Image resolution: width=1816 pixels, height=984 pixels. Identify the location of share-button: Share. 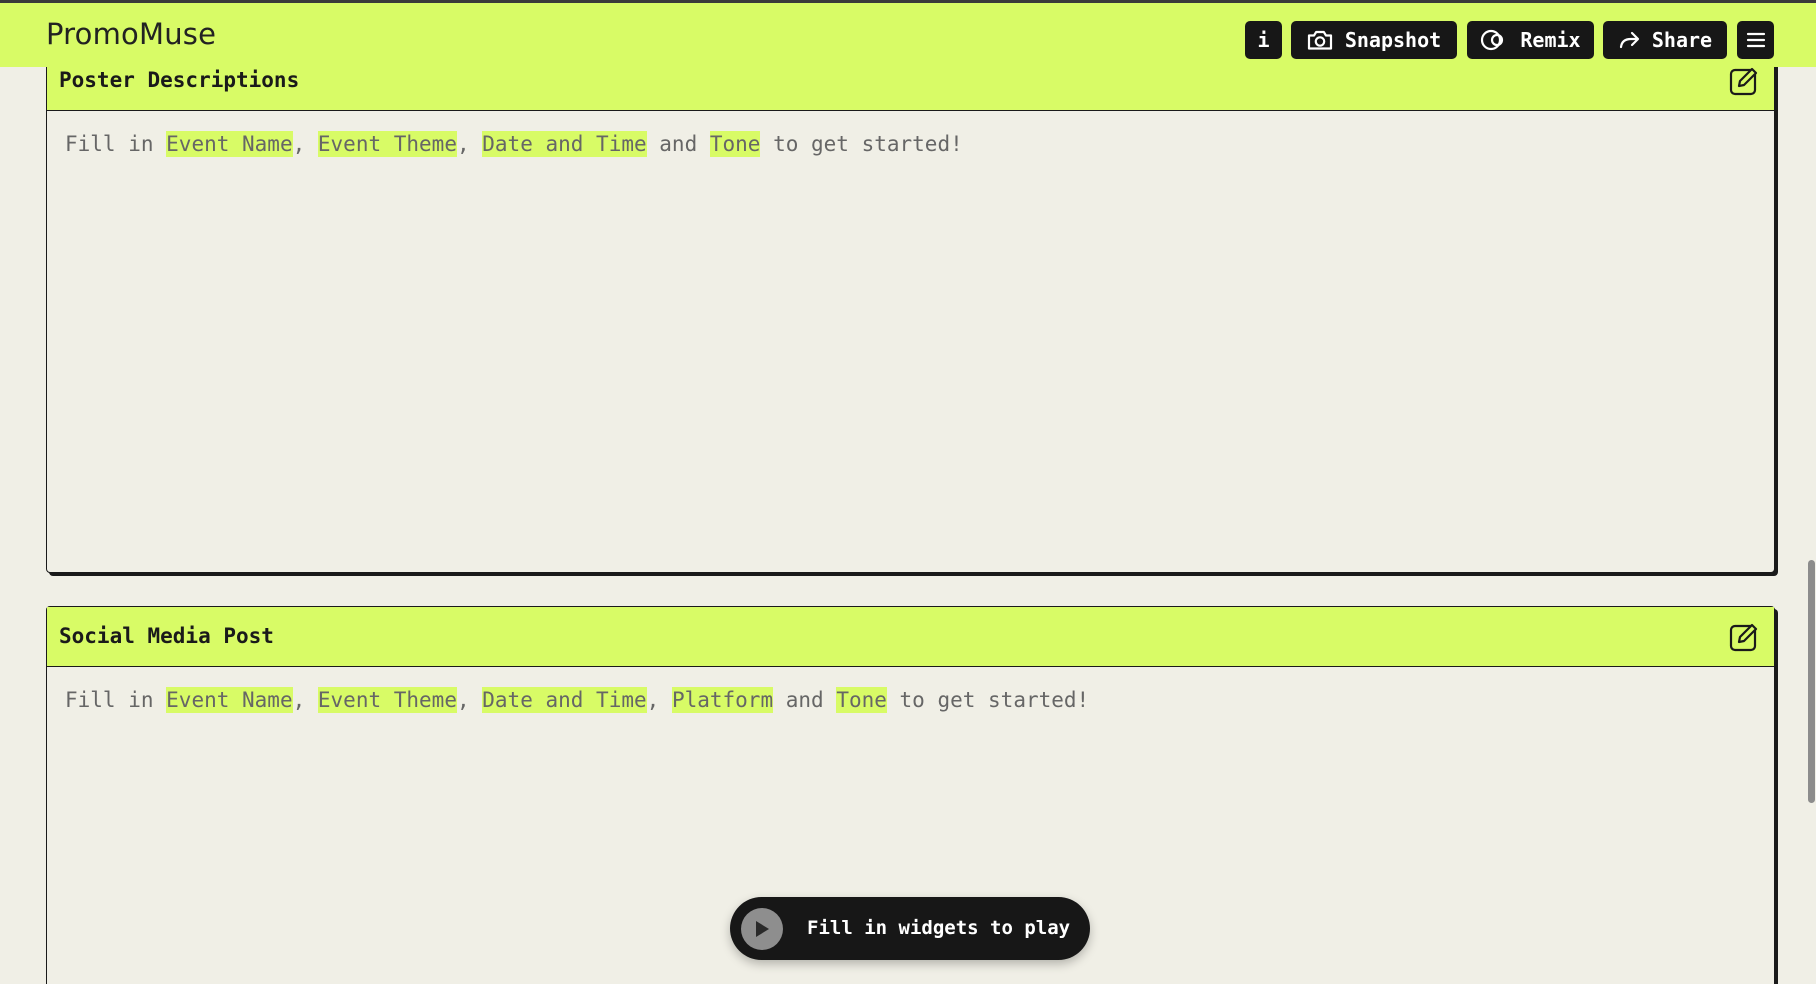
(1665, 40).